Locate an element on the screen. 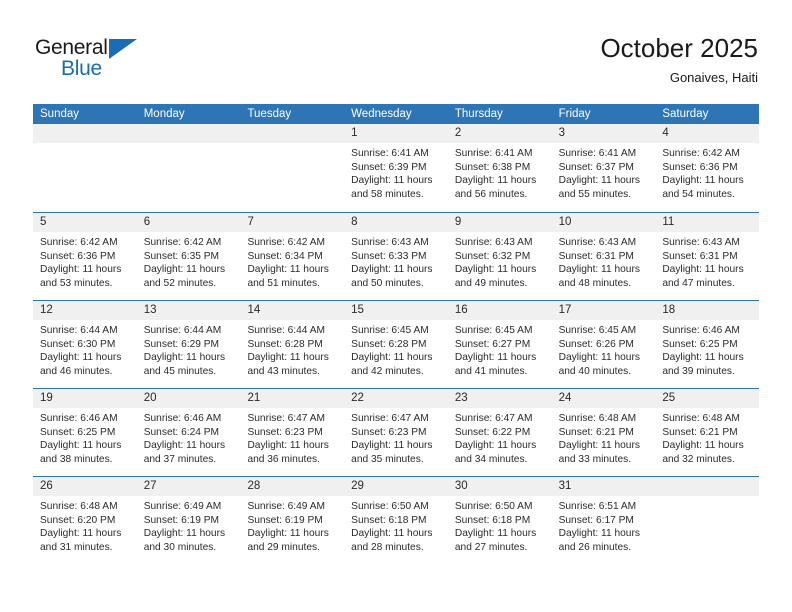 This screenshot has height=612, width=792. sunrise-text: Sunrise: 6:44 AM is located at coordinates (79, 330).